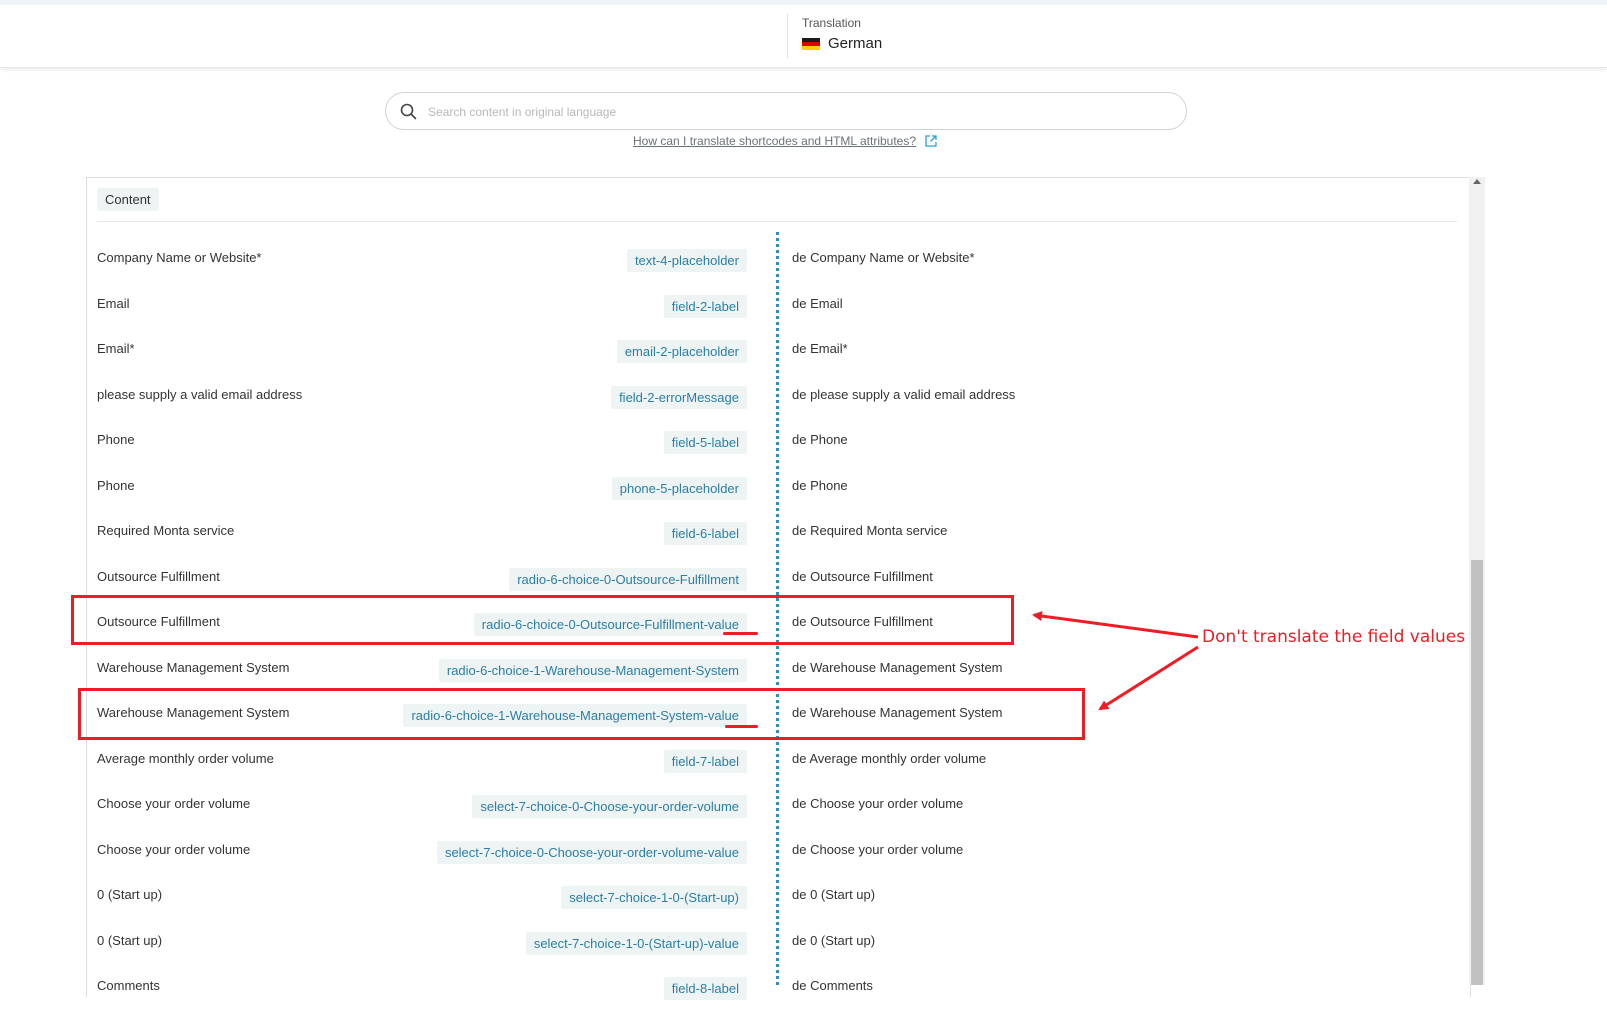 The width and height of the screenshot is (1607, 1010). I want to click on search-input, so click(788, 112).